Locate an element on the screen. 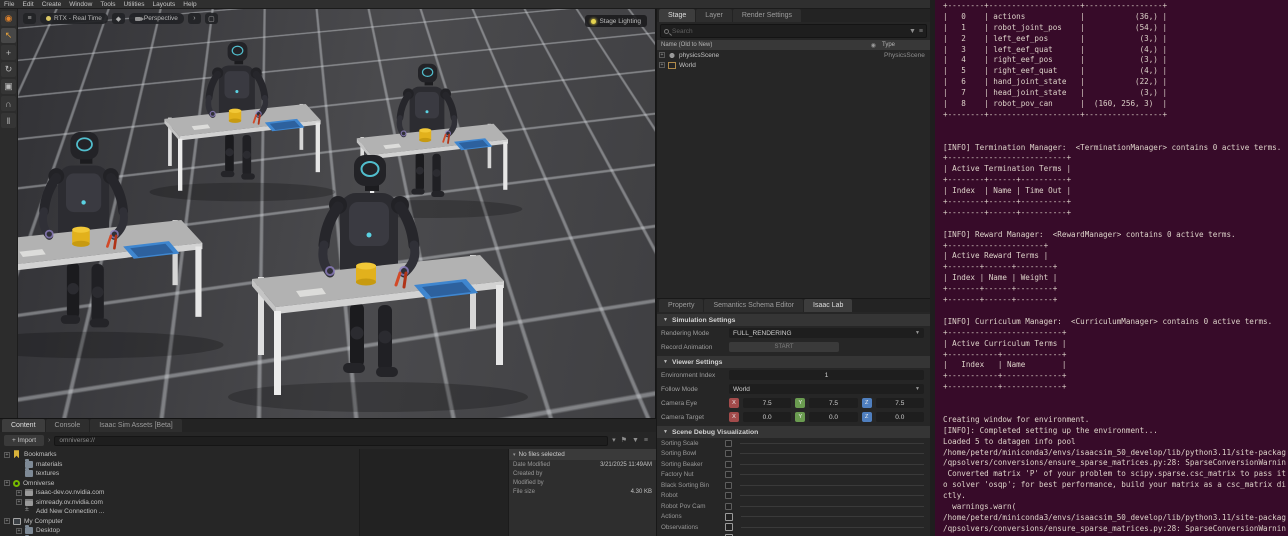  tab: Stage is located at coordinates (677, 15).